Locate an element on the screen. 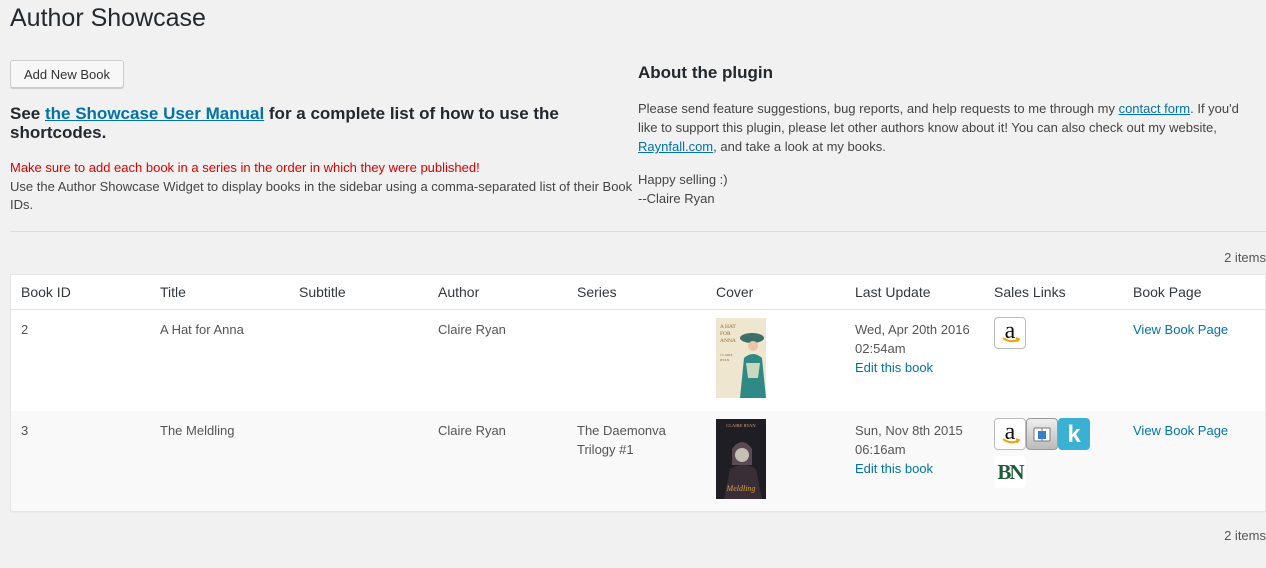  column-header-subtitle: Subtitle is located at coordinates (358, 292).